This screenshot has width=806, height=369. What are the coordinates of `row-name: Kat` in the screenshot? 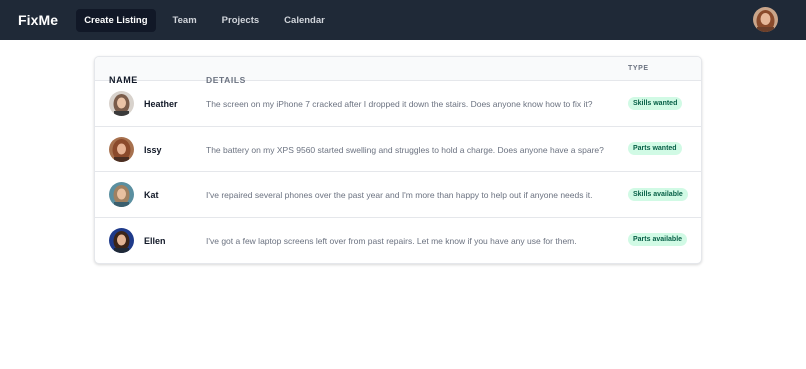 It's located at (151, 195).